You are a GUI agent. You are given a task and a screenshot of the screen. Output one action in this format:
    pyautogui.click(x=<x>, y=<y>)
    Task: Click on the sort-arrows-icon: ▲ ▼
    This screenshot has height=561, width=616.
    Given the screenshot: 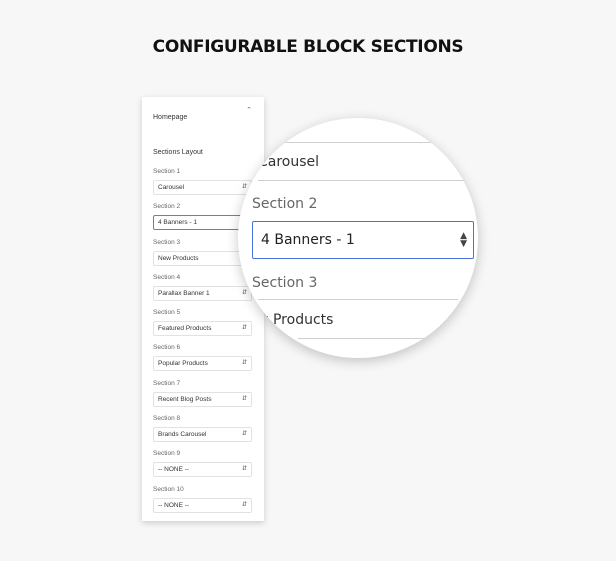 What is the action you would take?
    pyautogui.click(x=463, y=240)
    